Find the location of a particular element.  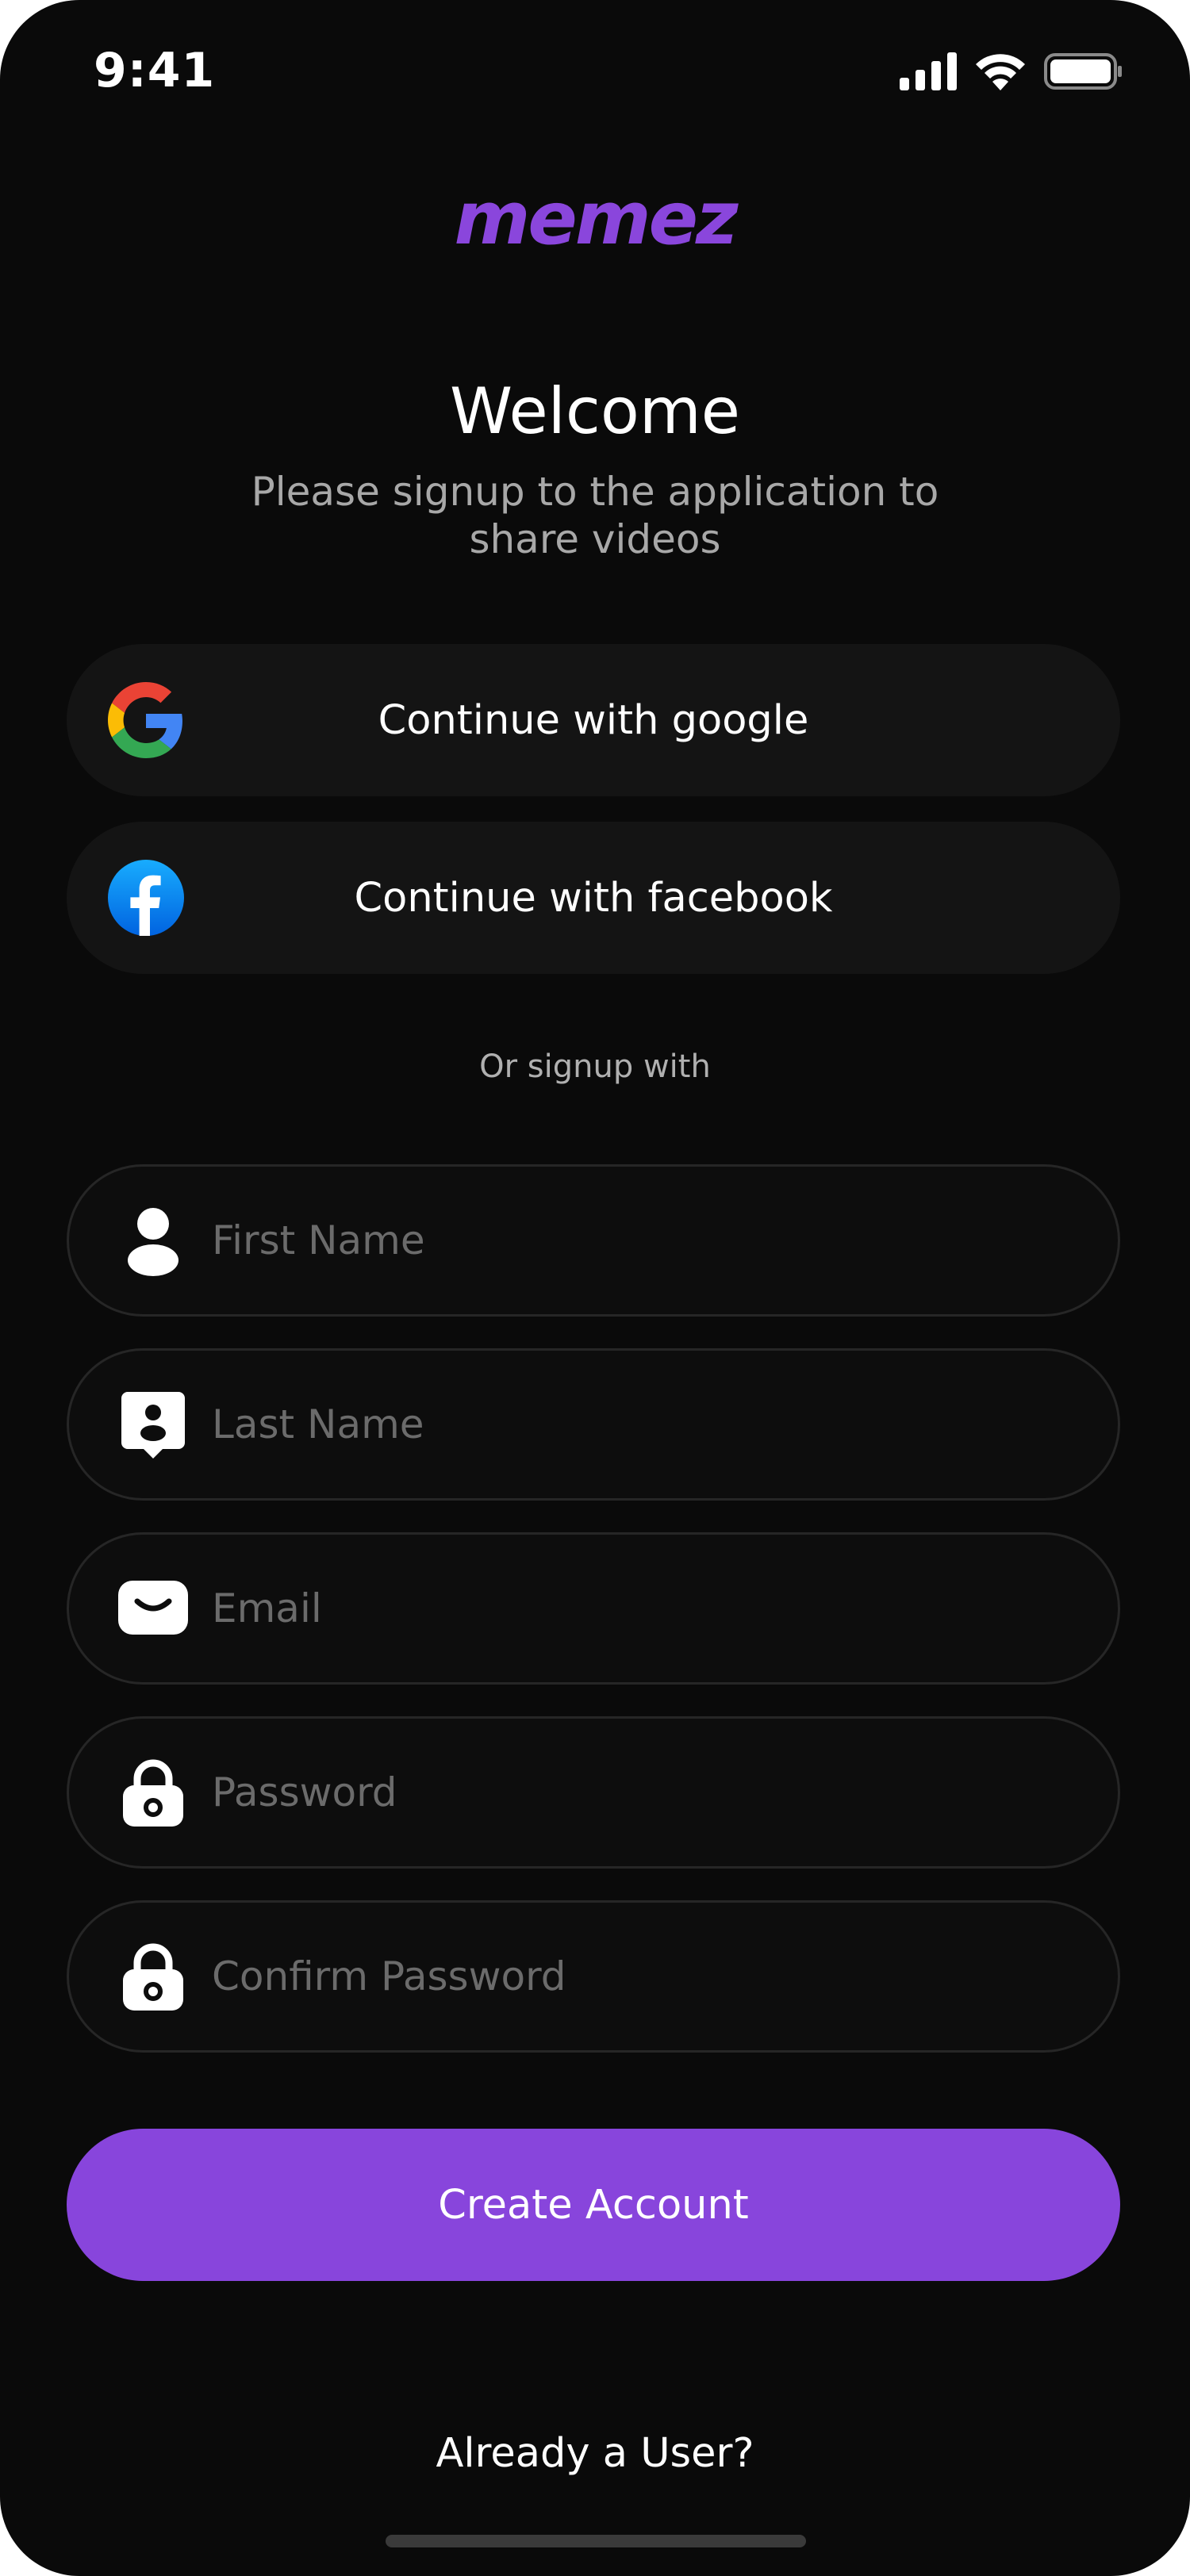

continue-with-facebook-button: Continue with facebook is located at coordinates (593, 898).